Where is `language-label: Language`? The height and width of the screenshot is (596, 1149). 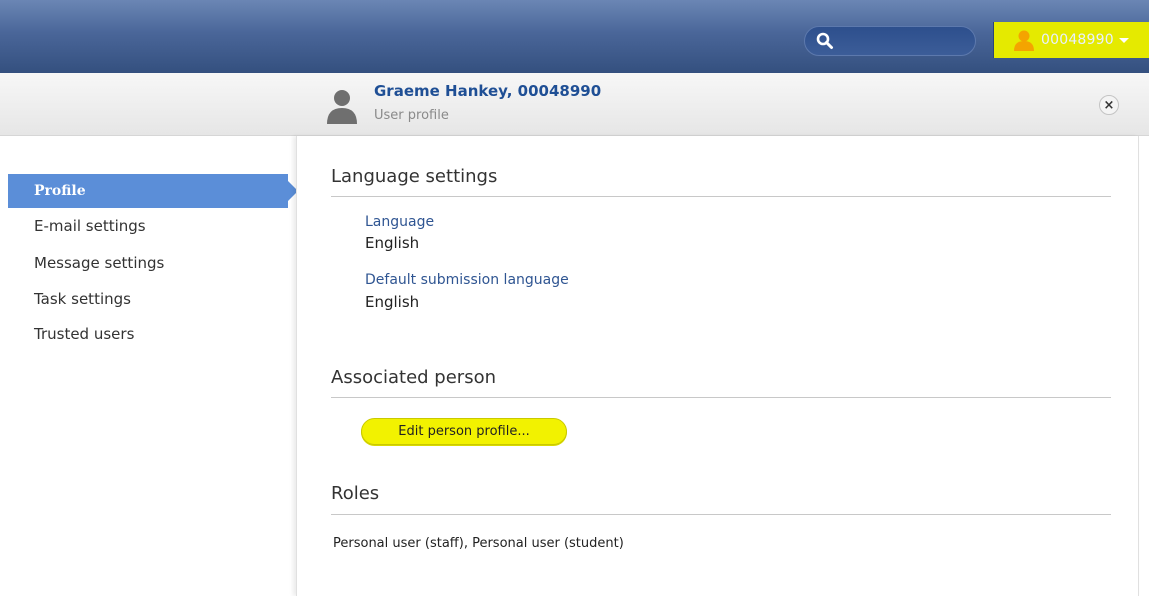
language-label: Language is located at coordinates (400, 222).